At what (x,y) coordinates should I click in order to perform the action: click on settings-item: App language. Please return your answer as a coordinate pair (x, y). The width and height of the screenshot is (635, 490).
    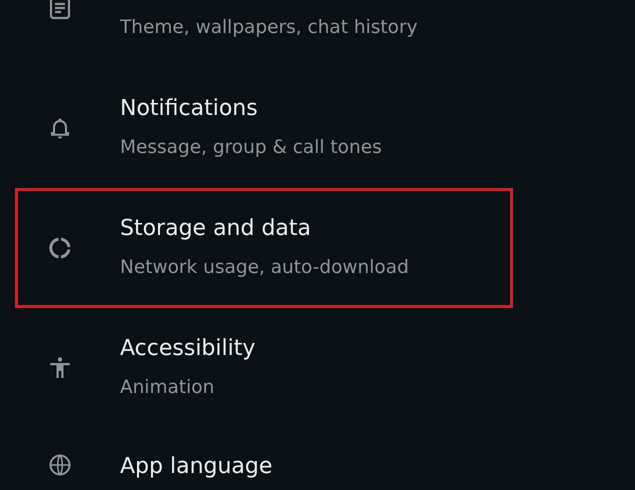
    Looking at the image, I should click on (264, 459).